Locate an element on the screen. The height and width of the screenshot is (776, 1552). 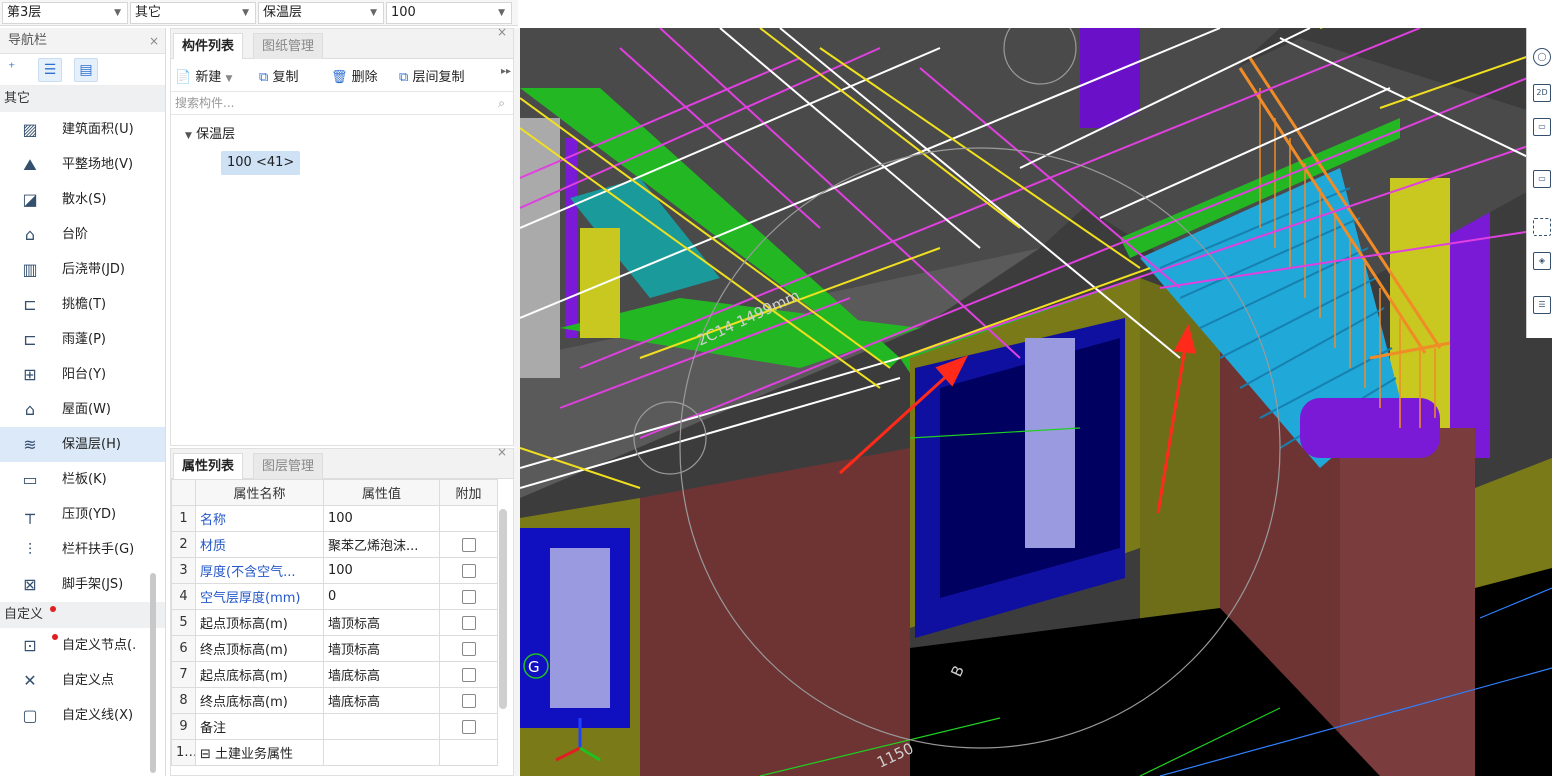
tab-layer-management: 图层管理 is located at coordinates (288, 466).